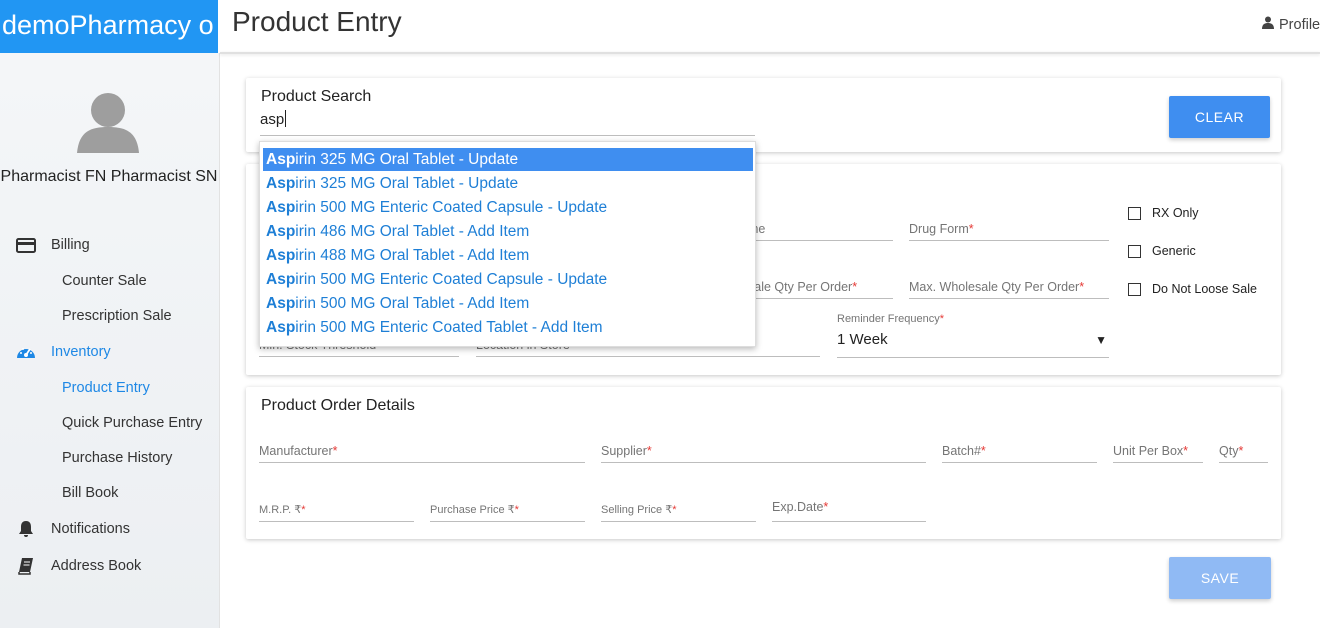  I want to click on manufacturer-field: Manufacturer*, so click(422, 453).